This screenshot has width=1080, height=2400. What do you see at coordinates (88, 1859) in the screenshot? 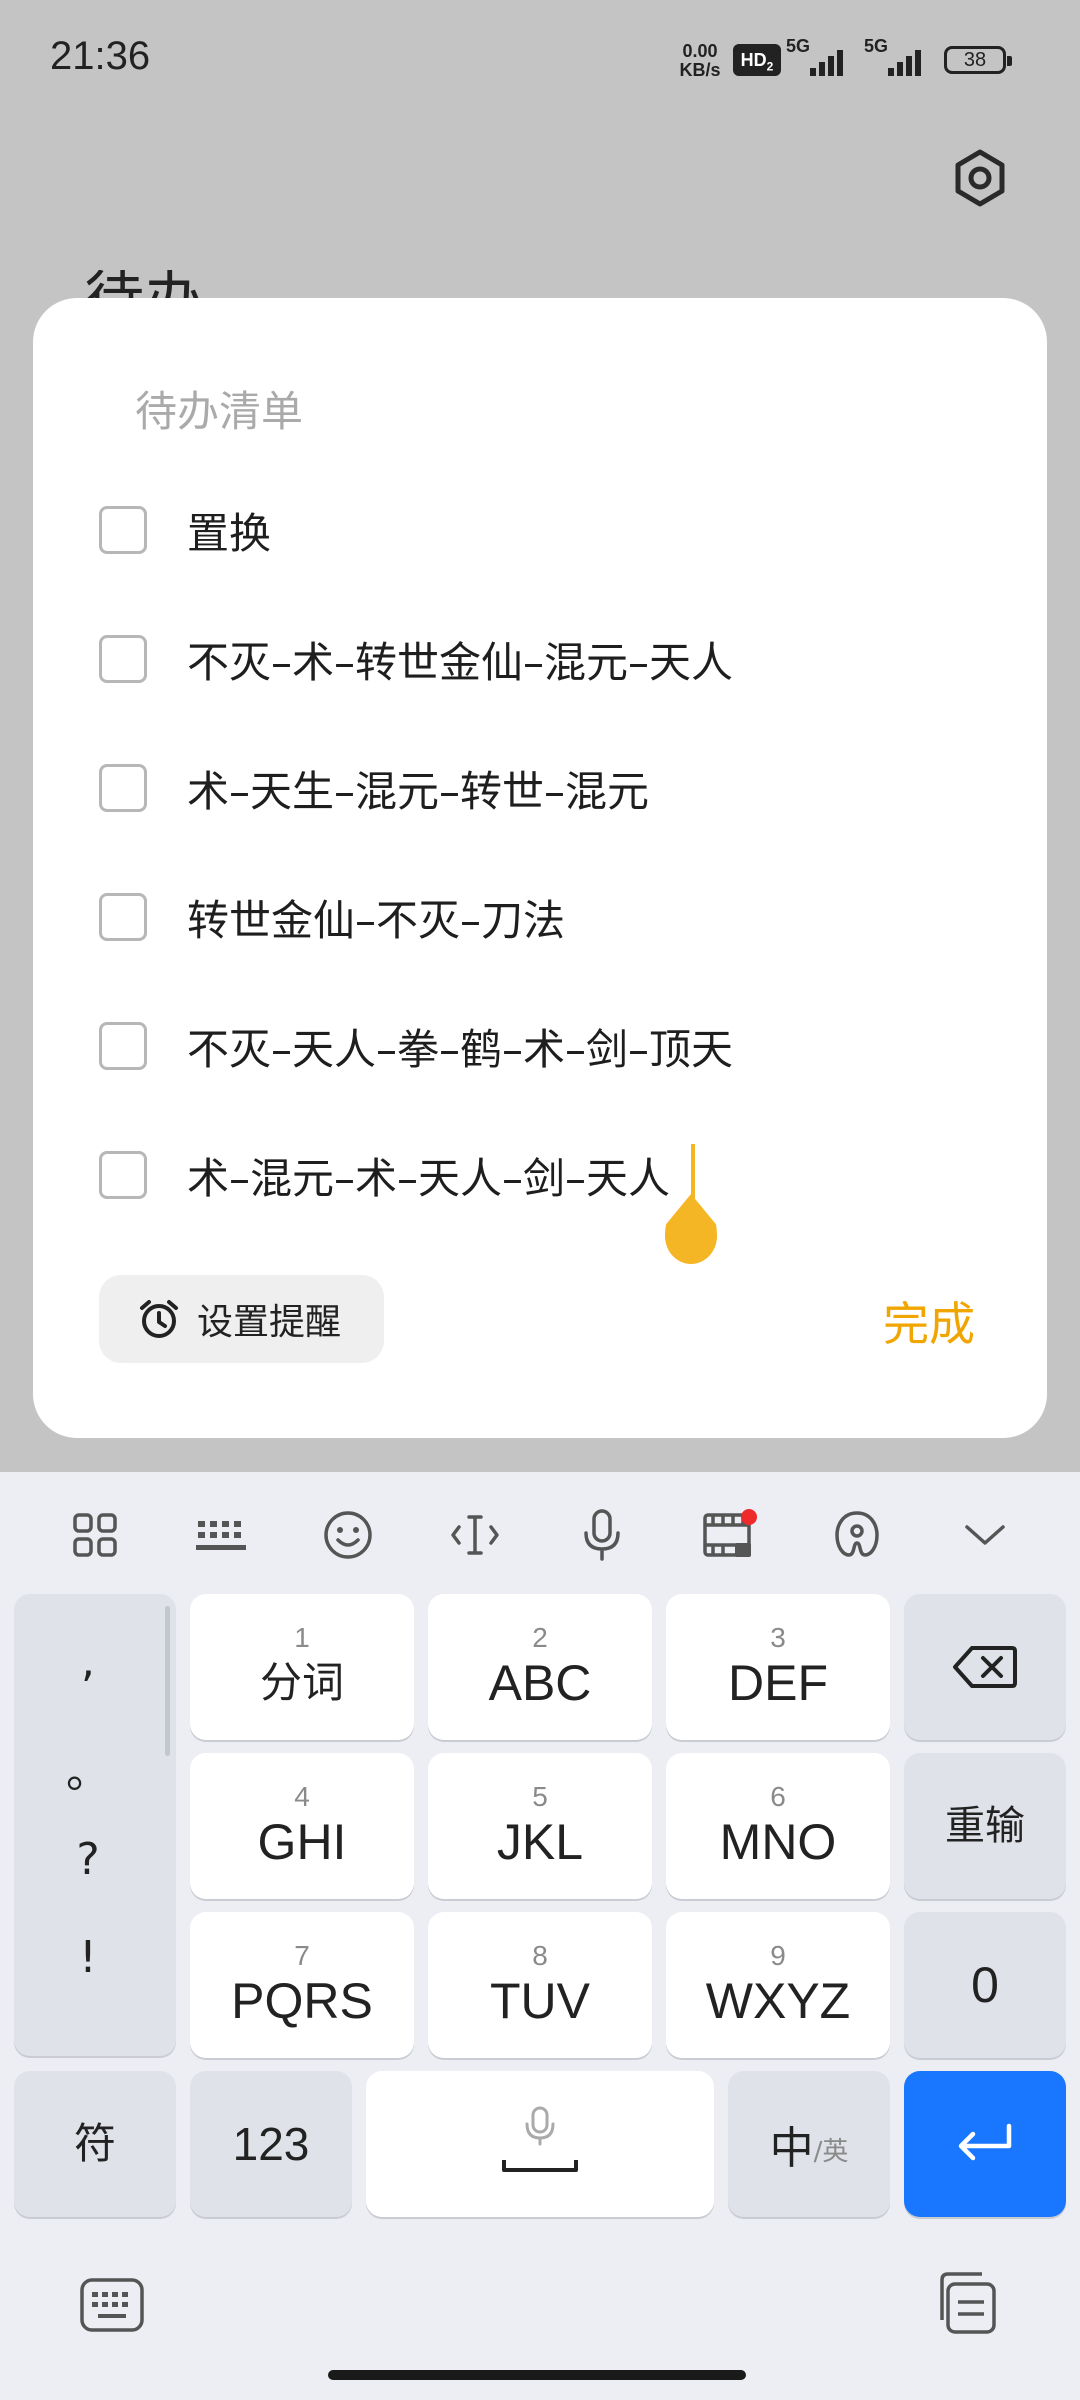
I see `punct-question: ?` at bounding box center [88, 1859].